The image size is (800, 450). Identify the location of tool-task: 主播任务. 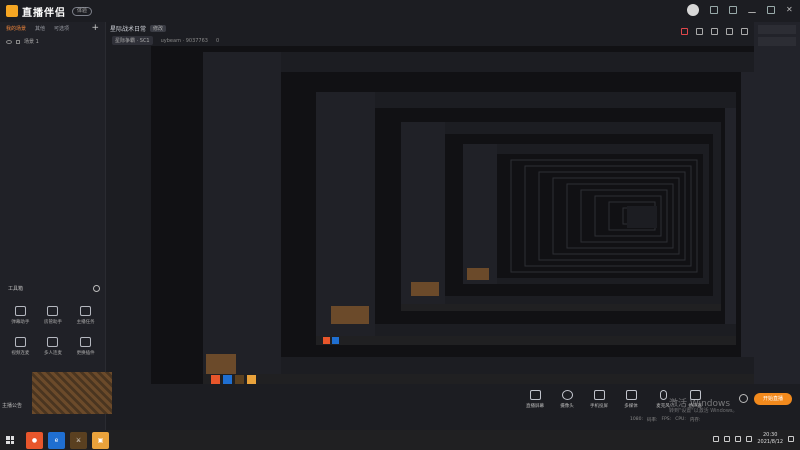
(85, 315).